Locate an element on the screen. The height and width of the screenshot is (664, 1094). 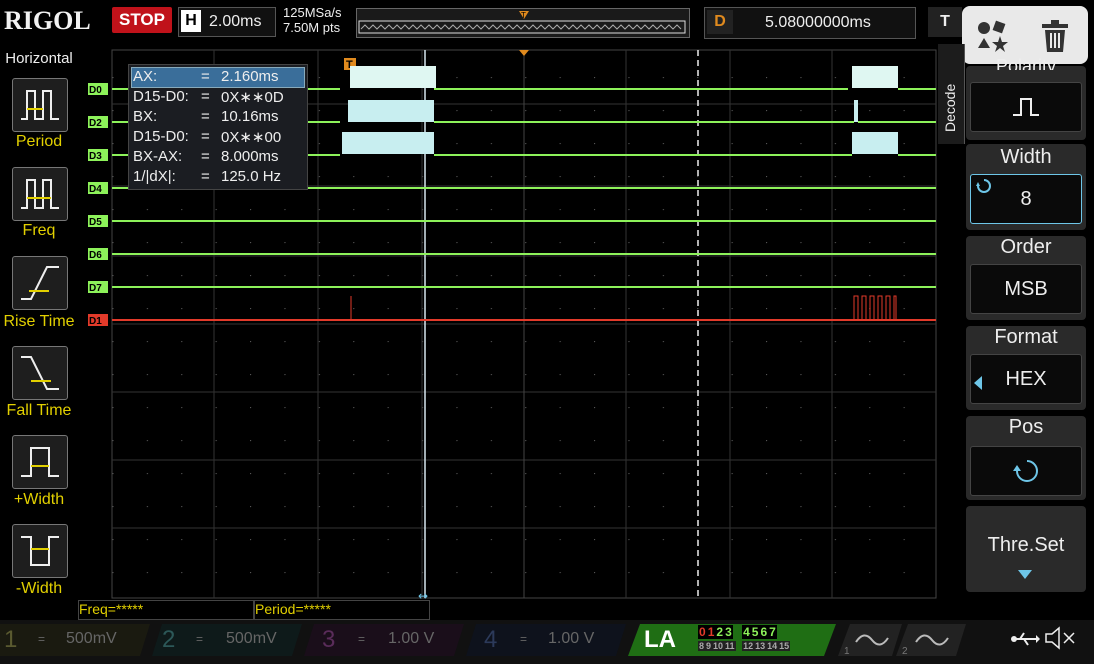
la-bits-high: 8 9 10 11 12 13 14 15 is located at coordinates (744, 646).